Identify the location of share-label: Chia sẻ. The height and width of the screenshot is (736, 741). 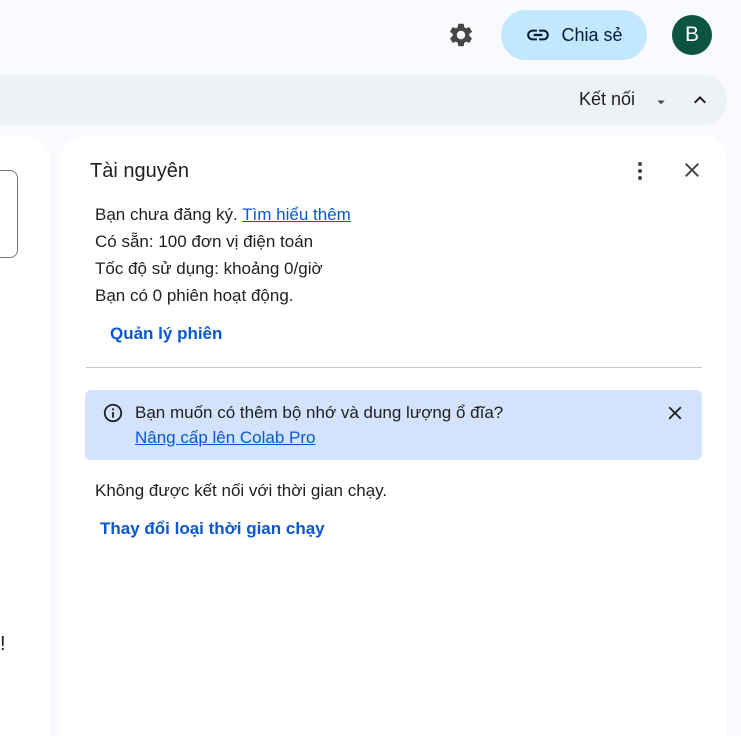
(592, 34).